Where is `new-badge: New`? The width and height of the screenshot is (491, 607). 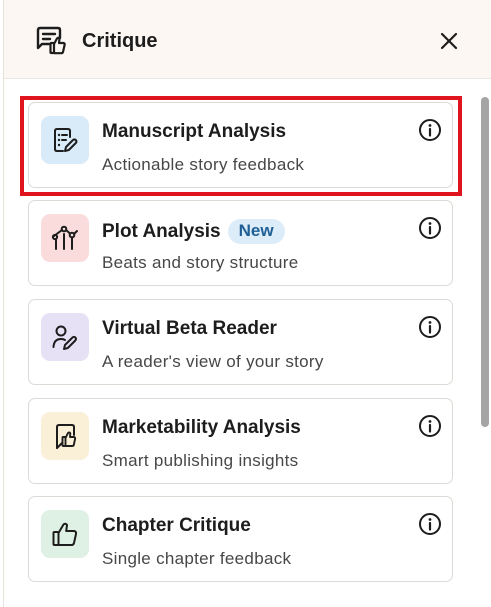
new-badge: New is located at coordinates (256, 231).